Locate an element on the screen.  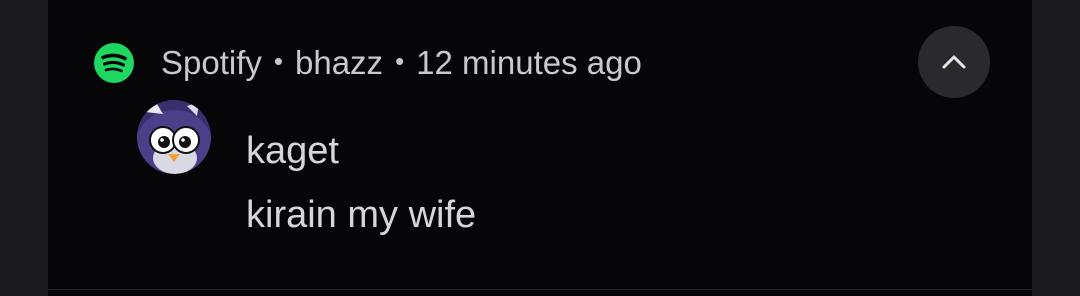
collapse-button is located at coordinates (954, 62).